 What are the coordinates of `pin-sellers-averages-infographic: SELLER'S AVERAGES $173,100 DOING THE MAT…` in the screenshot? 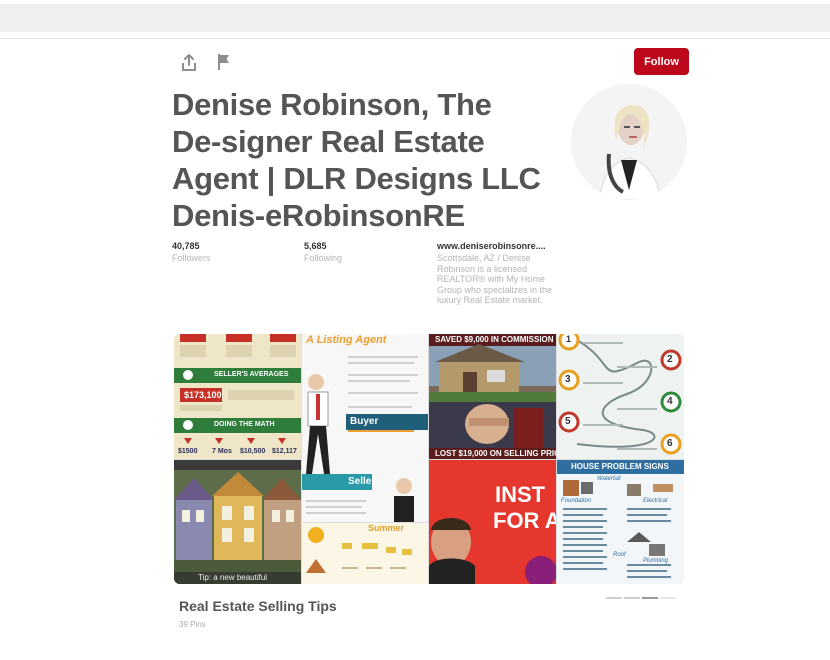 It's located at (237, 396).